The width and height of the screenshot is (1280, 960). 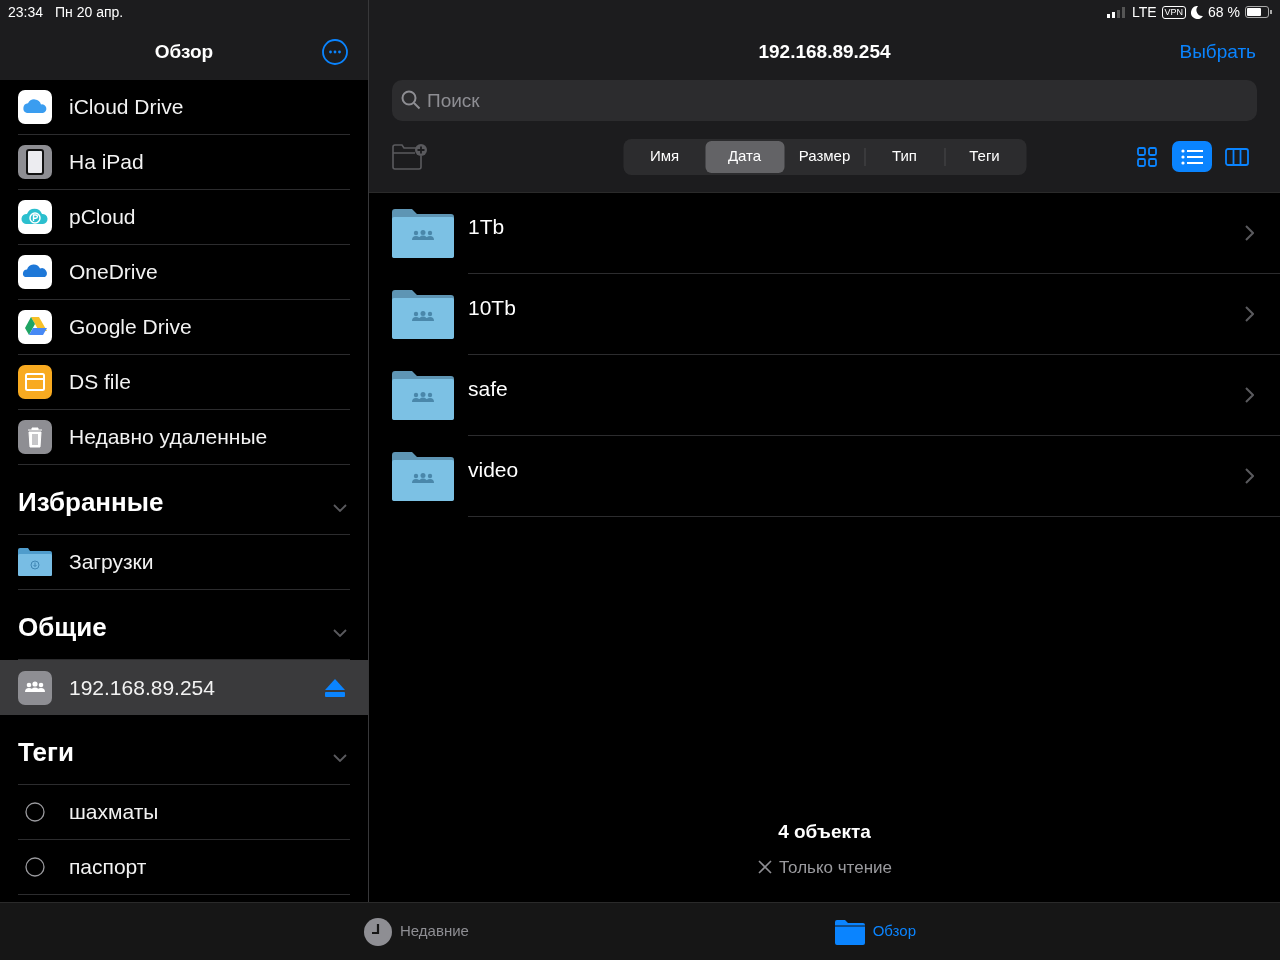 I want to click on new-folder-icon, so click(x=410, y=156).